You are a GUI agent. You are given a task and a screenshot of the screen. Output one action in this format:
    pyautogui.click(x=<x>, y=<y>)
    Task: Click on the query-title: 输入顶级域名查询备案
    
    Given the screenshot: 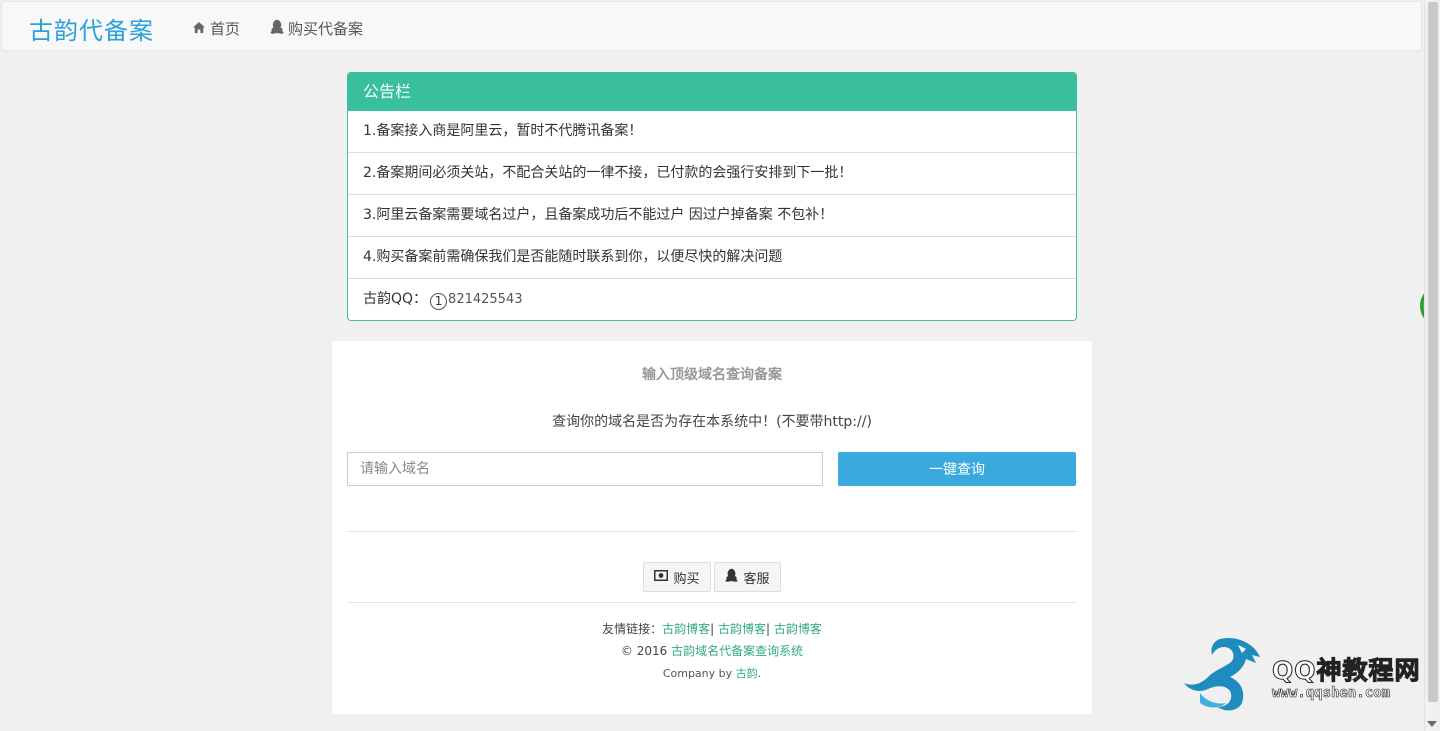 What is the action you would take?
    pyautogui.click(x=712, y=375)
    